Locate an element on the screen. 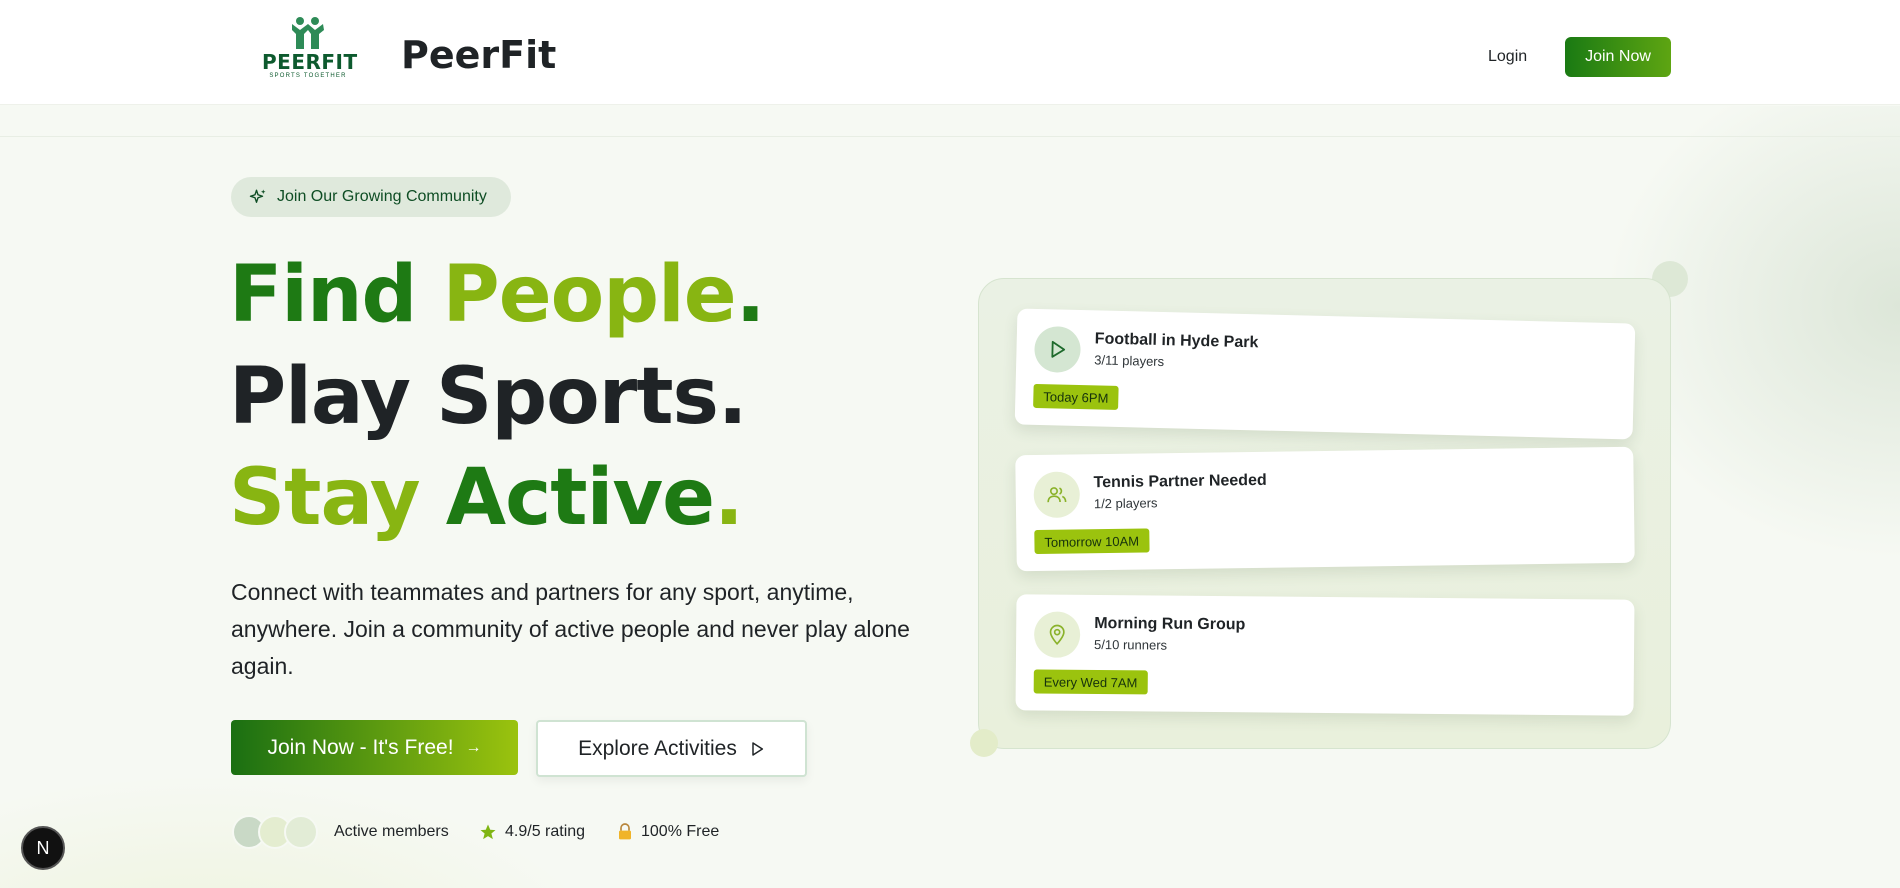 This screenshot has width=1900, height=888. logo-tagline: SPORTS TOGETHER is located at coordinates (308, 76).